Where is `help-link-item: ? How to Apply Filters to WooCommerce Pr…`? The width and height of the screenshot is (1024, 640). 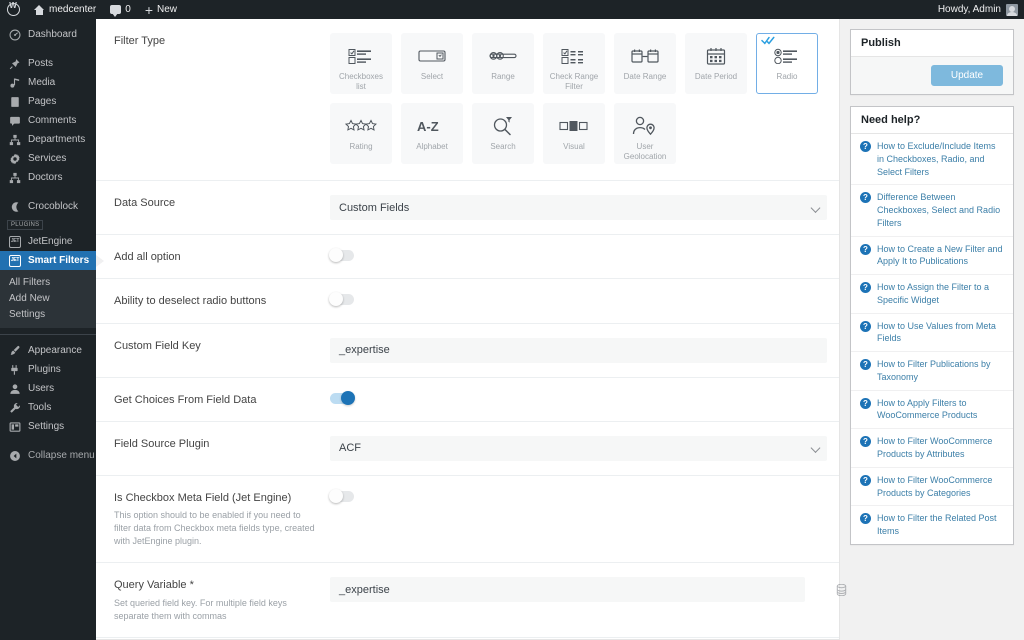
help-link-item: ? How to Apply Filters to WooCommerce Pr… is located at coordinates (932, 410).